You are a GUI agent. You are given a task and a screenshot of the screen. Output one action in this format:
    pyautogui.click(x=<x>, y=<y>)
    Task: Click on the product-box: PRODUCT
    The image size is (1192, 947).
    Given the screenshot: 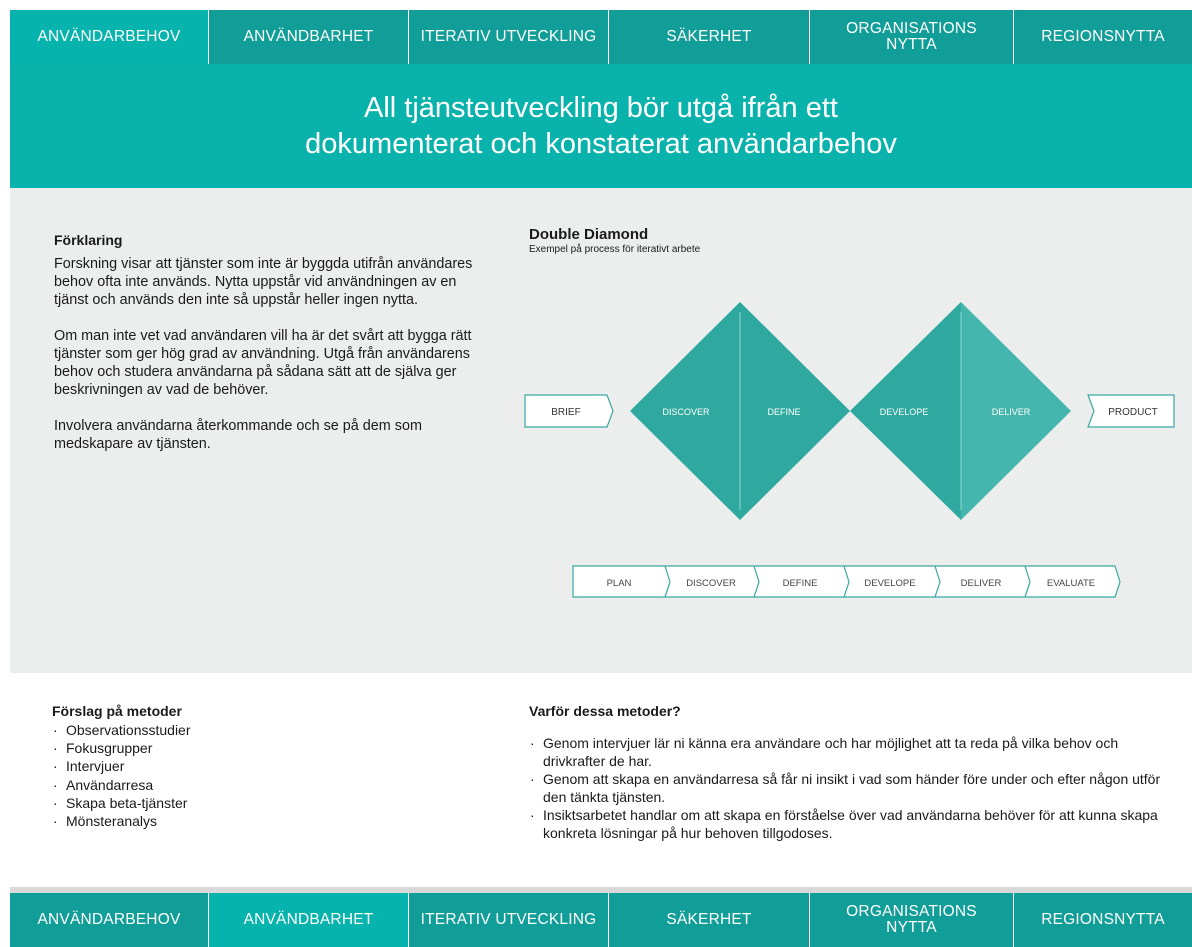 What is the action you would take?
    pyautogui.click(x=1131, y=411)
    